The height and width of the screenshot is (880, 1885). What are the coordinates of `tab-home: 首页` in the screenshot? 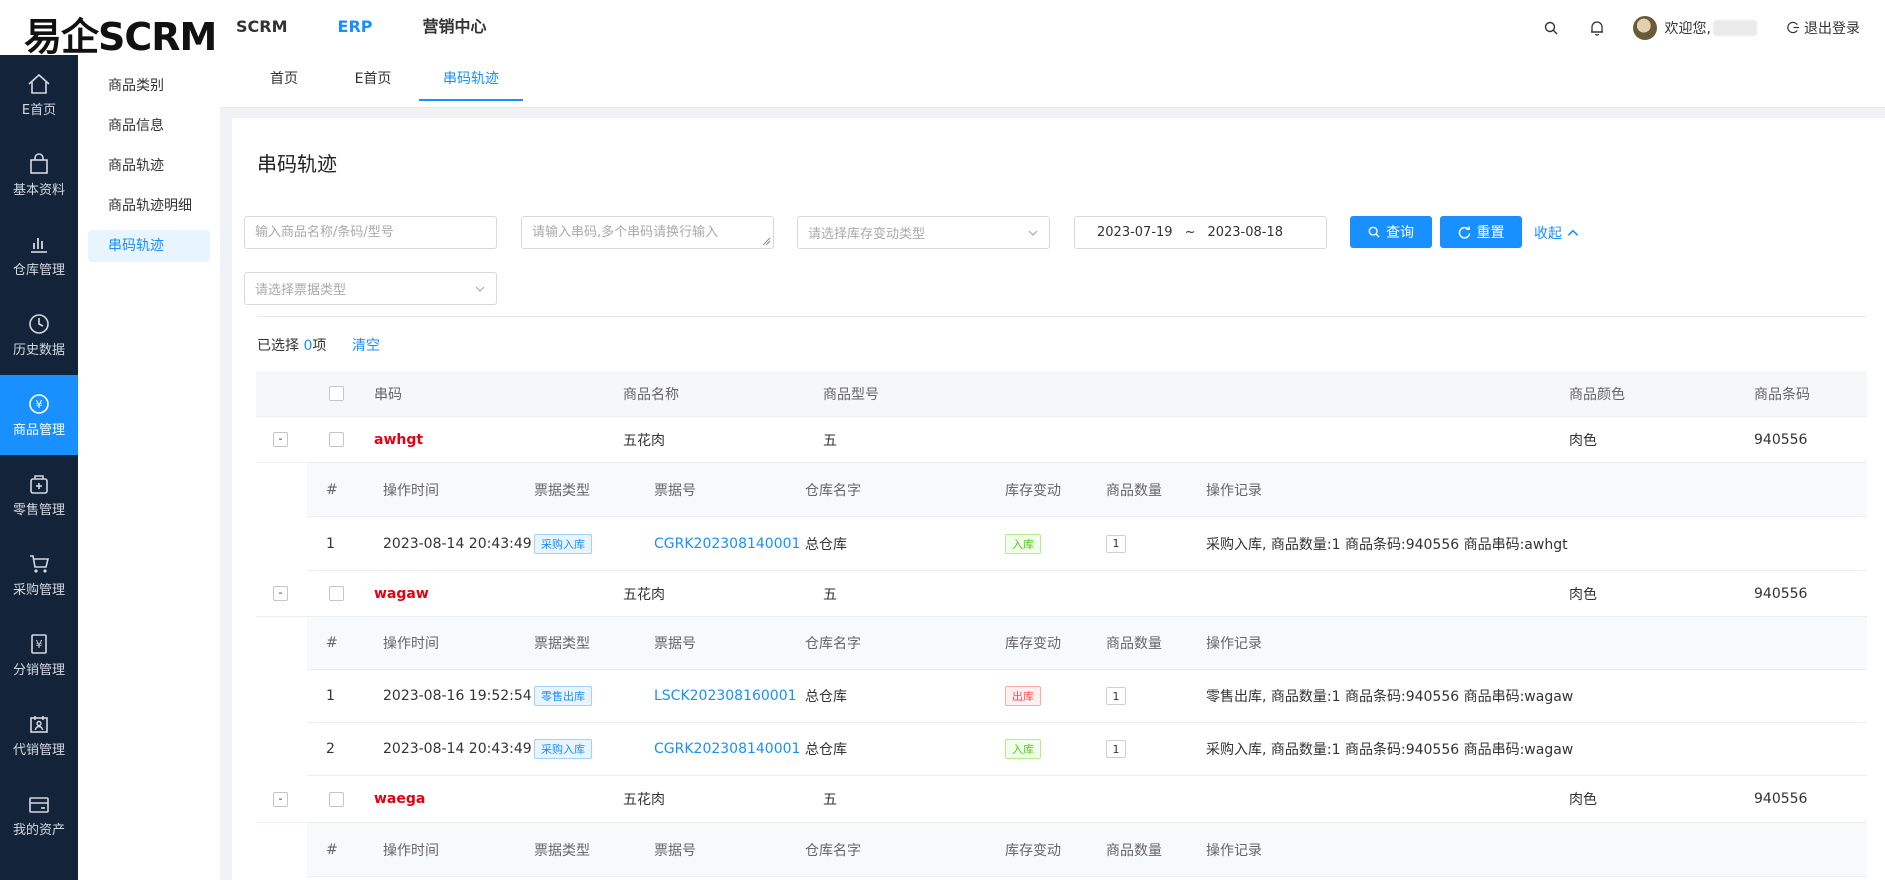 It's located at (284, 77).